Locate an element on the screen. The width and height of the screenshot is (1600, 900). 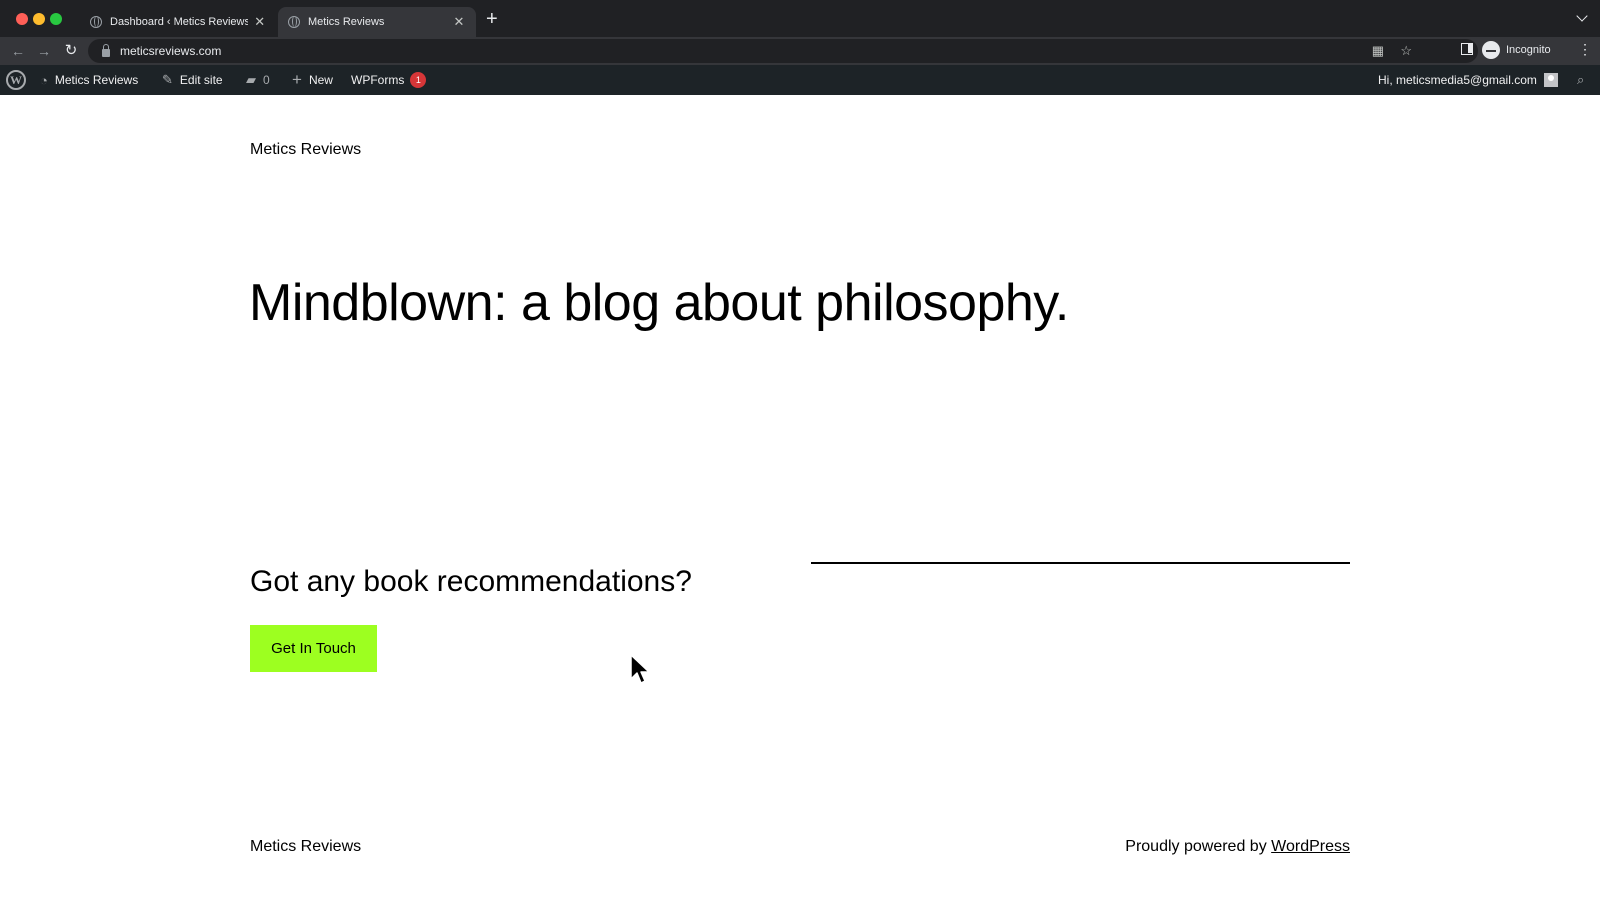
maximize-window-button is located at coordinates (56, 19).